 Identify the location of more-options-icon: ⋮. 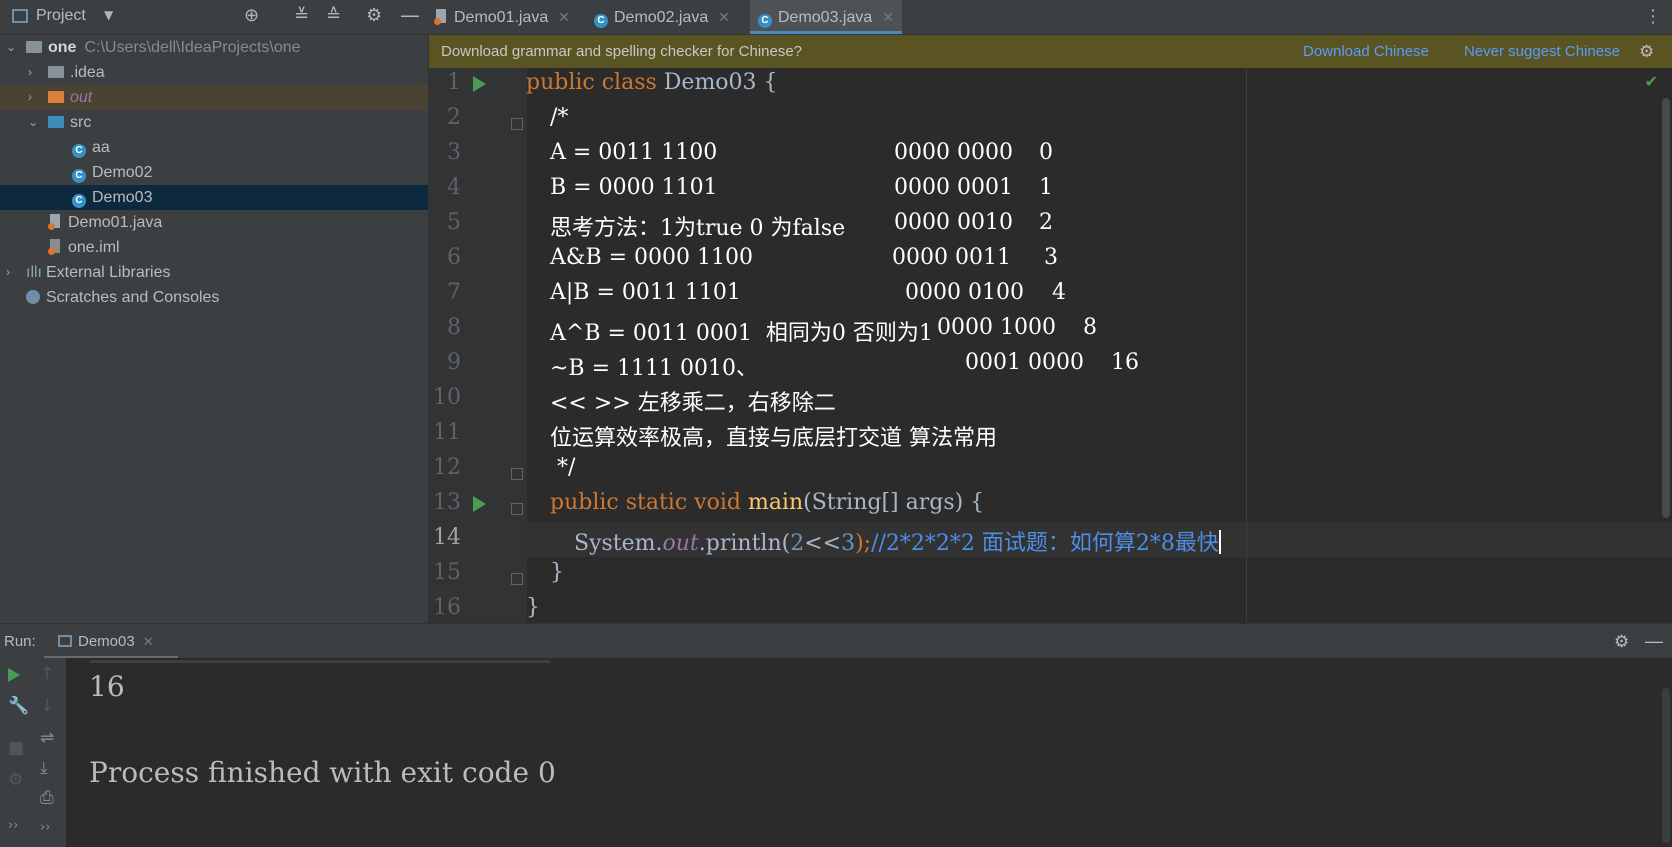
(1653, 16).